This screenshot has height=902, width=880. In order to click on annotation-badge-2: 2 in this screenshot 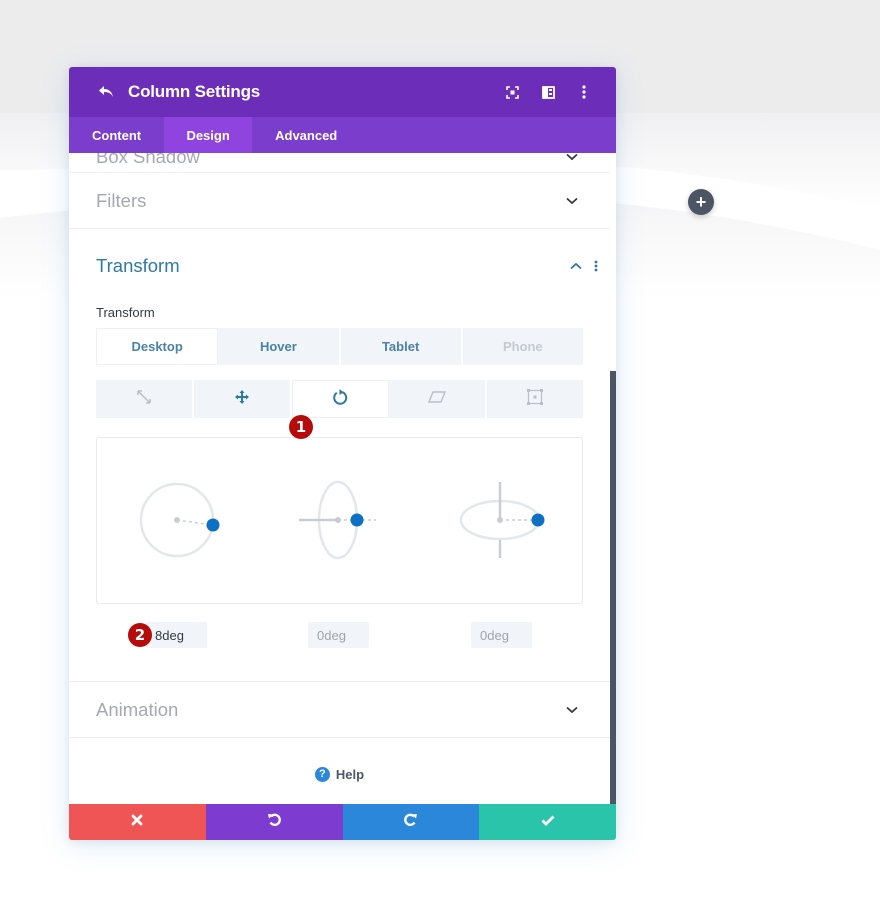, I will do `click(140, 635)`.